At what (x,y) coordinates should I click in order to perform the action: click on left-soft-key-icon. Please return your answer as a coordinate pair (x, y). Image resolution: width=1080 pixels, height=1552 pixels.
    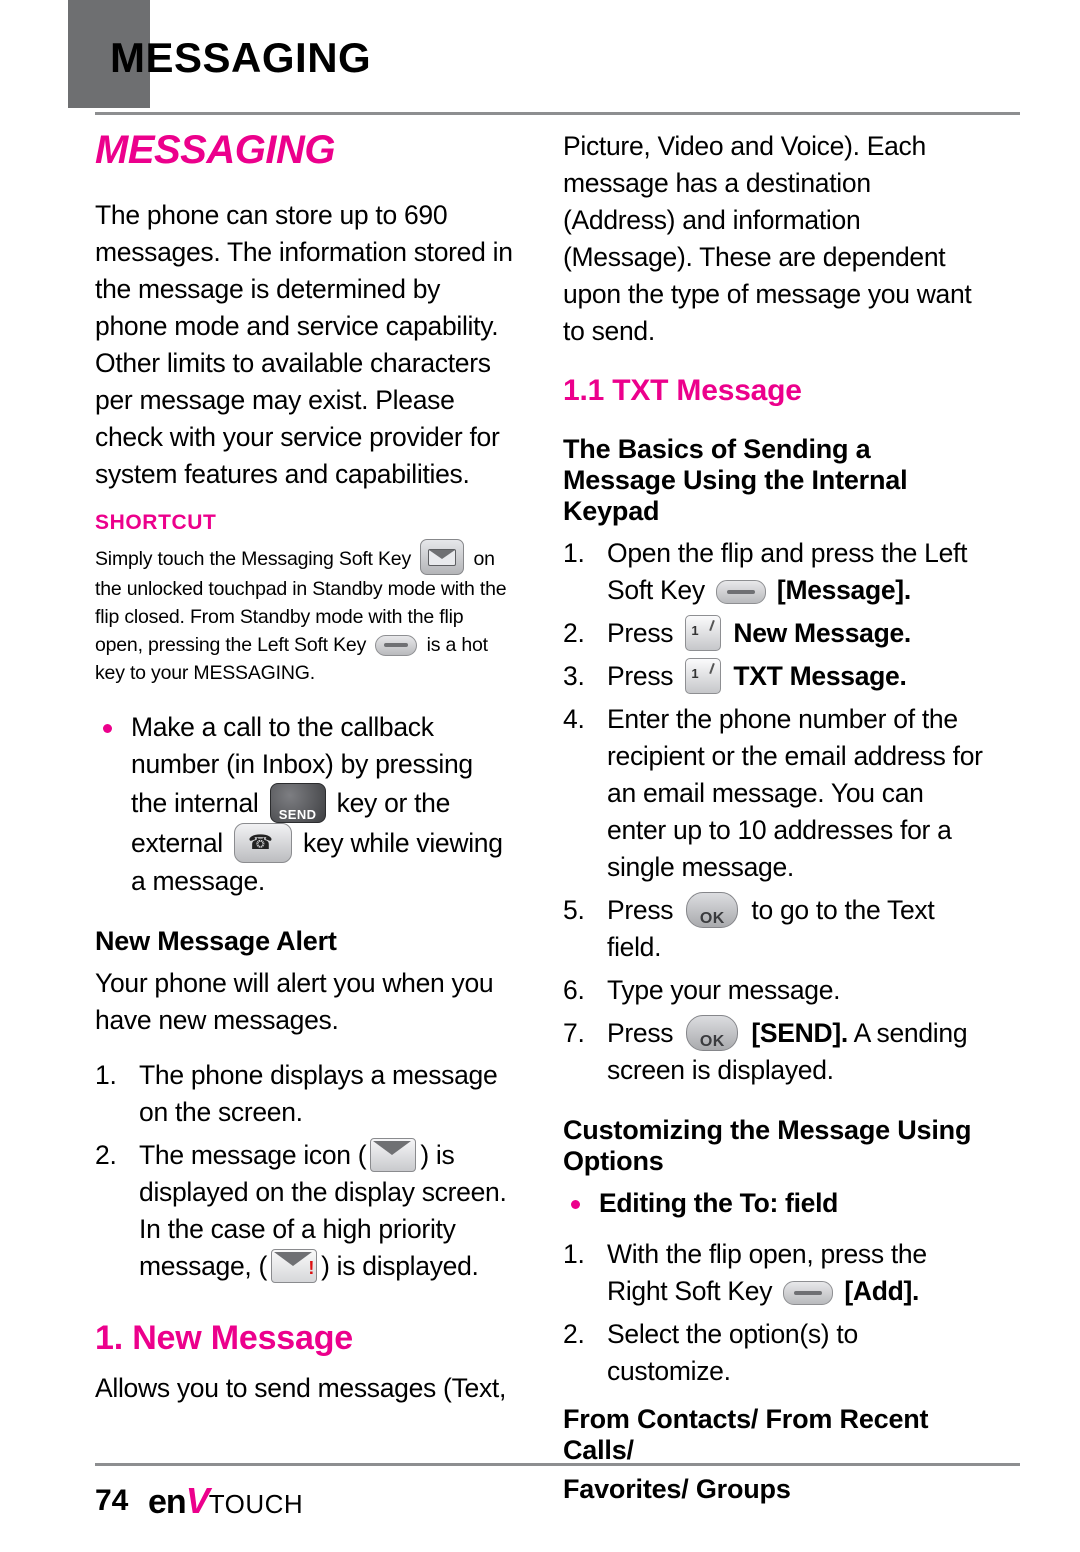
    Looking at the image, I should click on (396, 646).